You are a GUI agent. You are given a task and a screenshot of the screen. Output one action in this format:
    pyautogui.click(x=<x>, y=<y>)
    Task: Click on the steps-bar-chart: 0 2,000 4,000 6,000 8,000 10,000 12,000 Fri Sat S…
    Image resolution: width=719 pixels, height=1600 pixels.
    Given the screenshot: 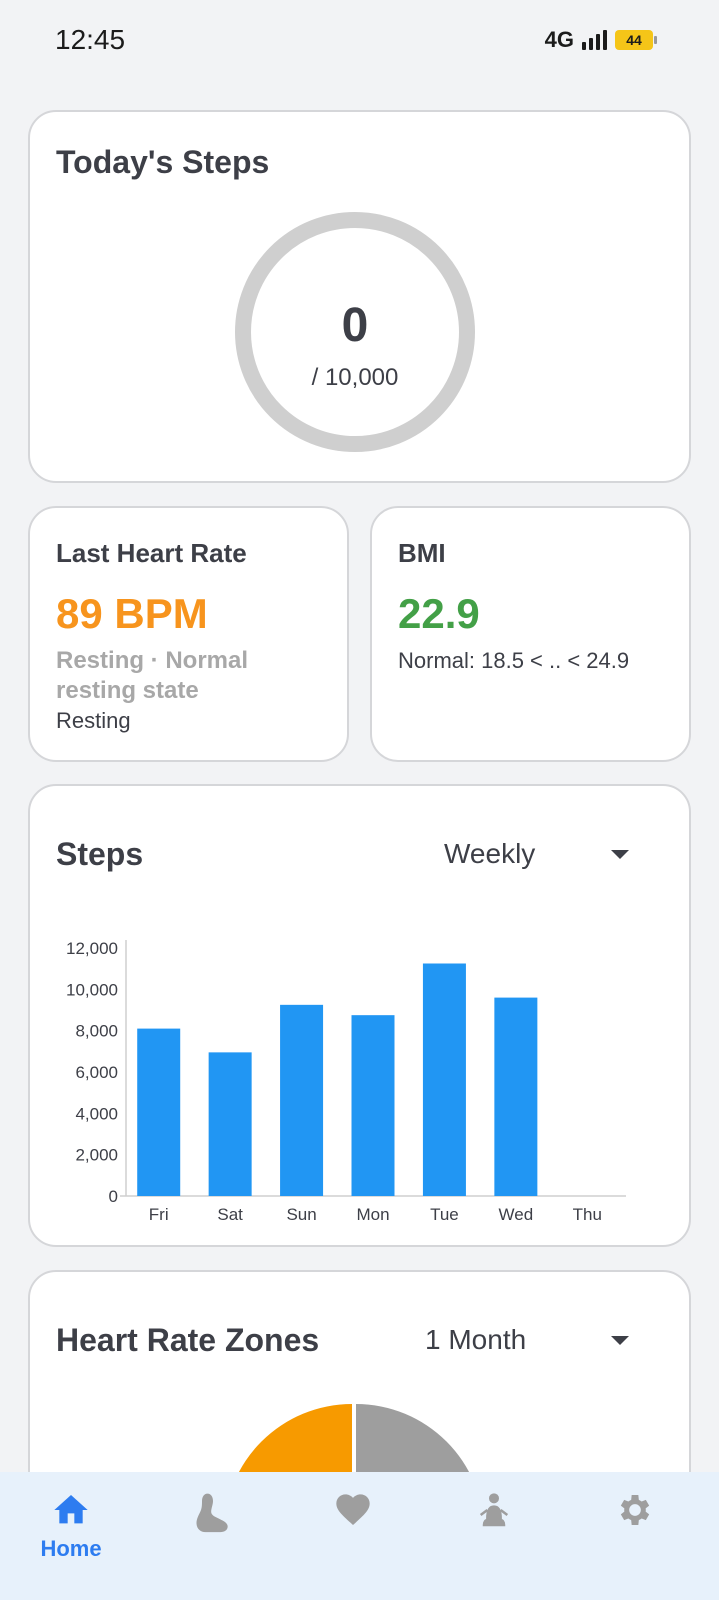 What is the action you would take?
    pyautogui.click(x=346, y=1081)
    